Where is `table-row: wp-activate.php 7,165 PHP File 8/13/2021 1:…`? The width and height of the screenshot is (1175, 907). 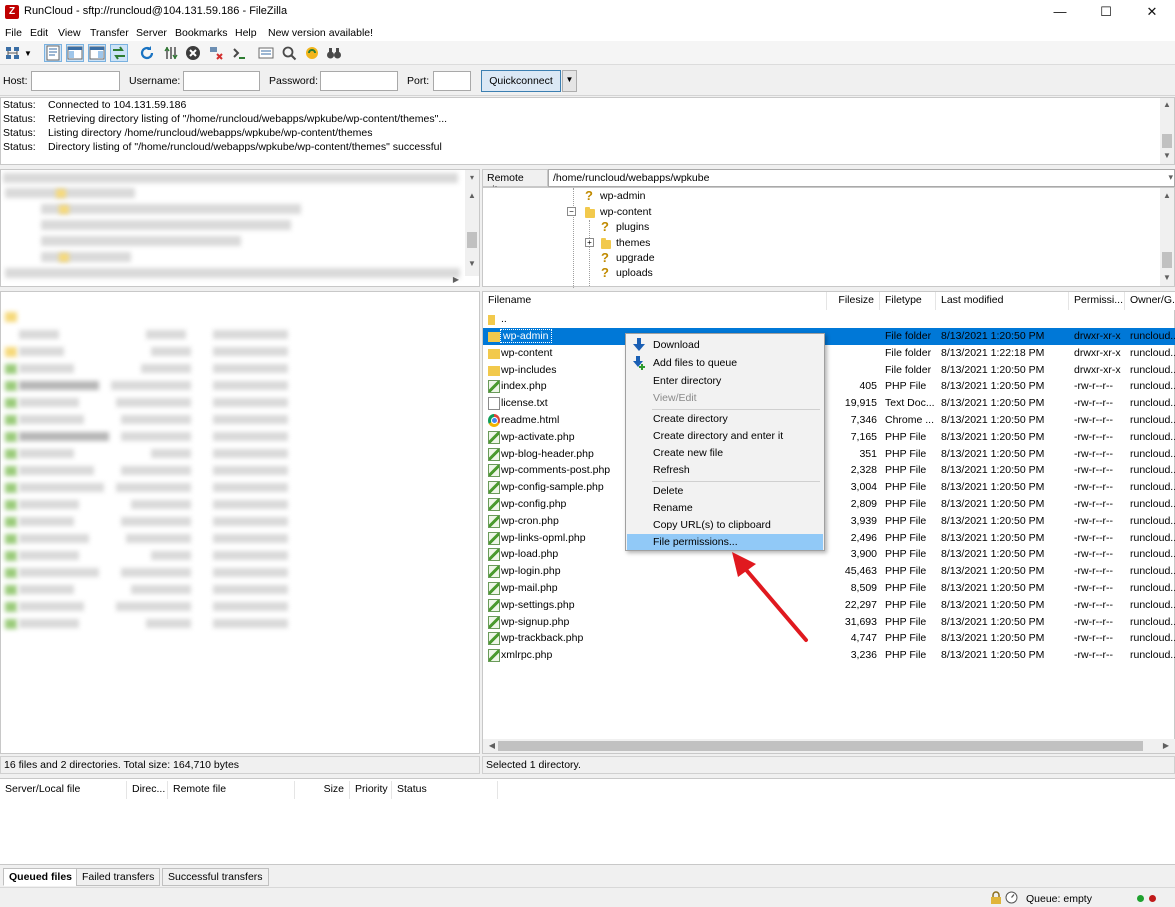 table-row: wp-activate.php 7,165 PHP File 8/13/2021 1:… is located at coordinates (829, 437).